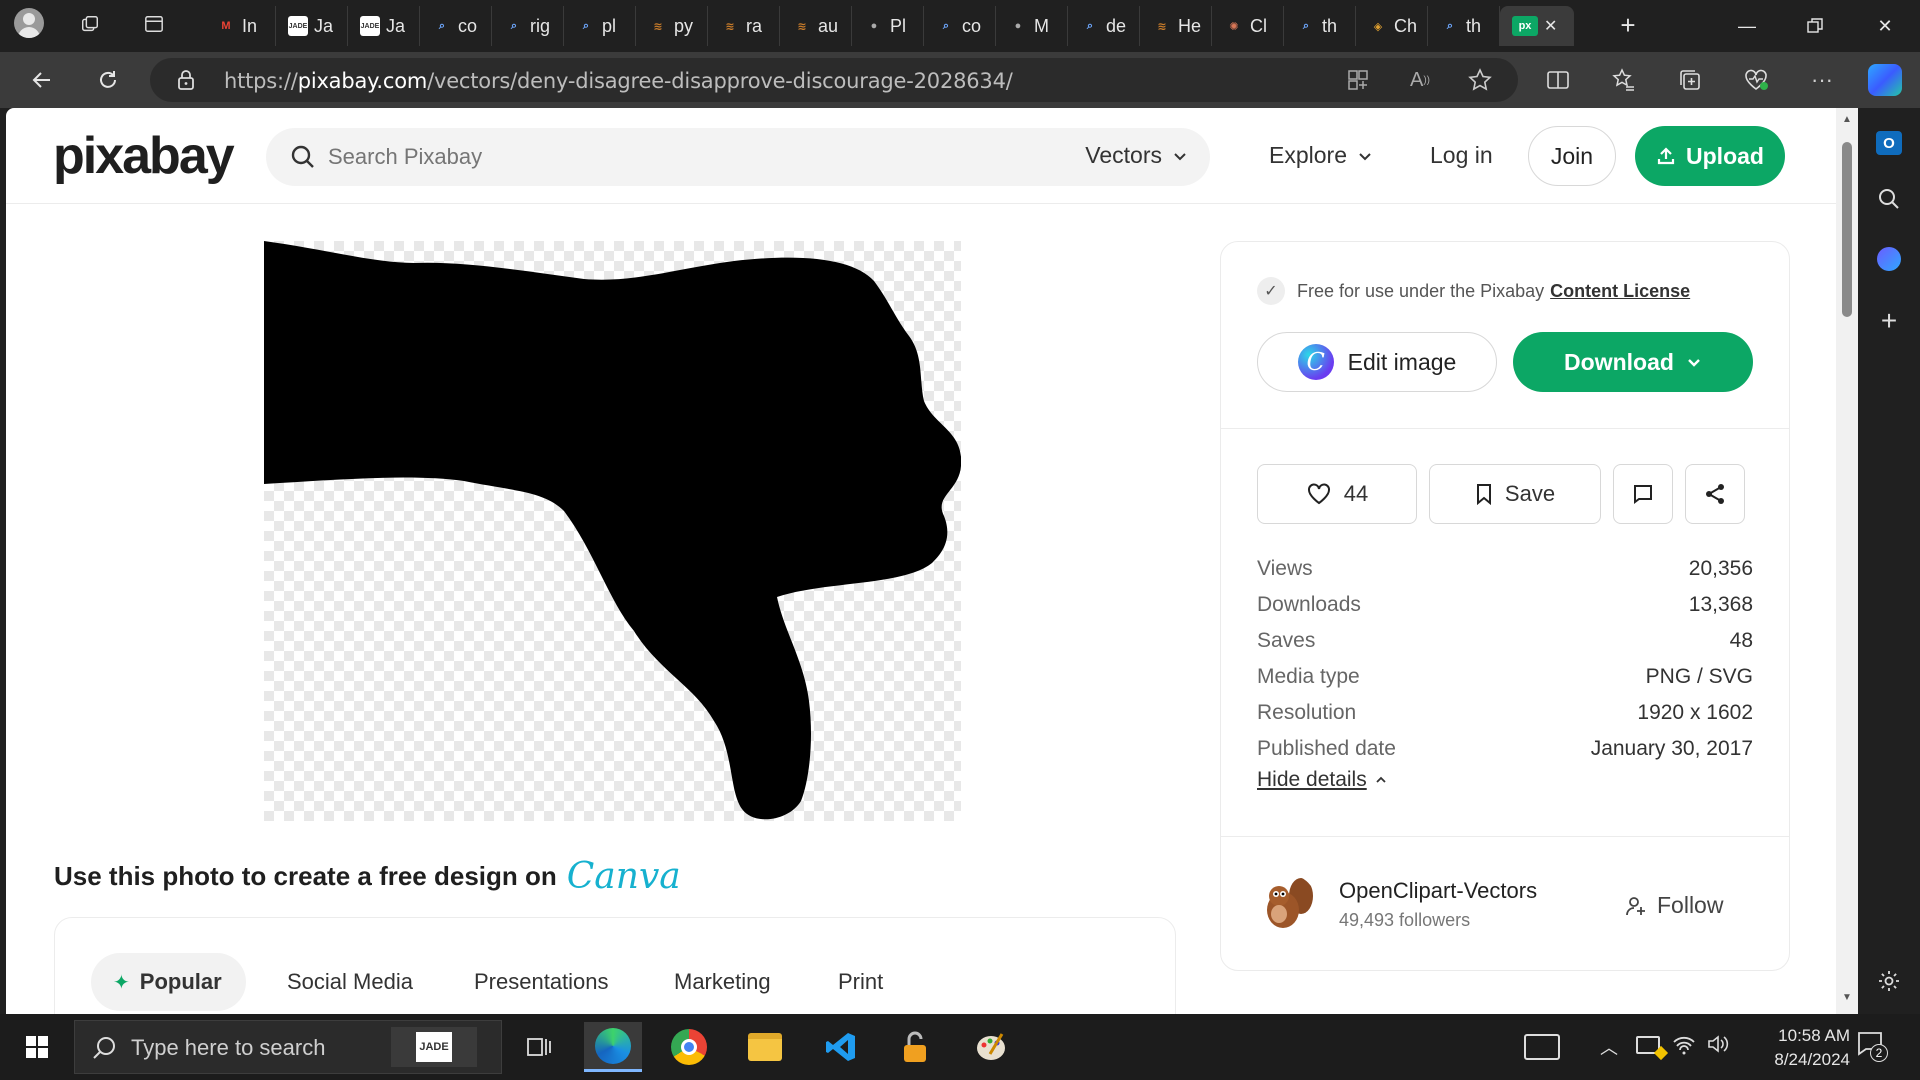 This screenshot has width=1920, height=1080. I want to click on upload-button: Upload, so click(1710, 156).